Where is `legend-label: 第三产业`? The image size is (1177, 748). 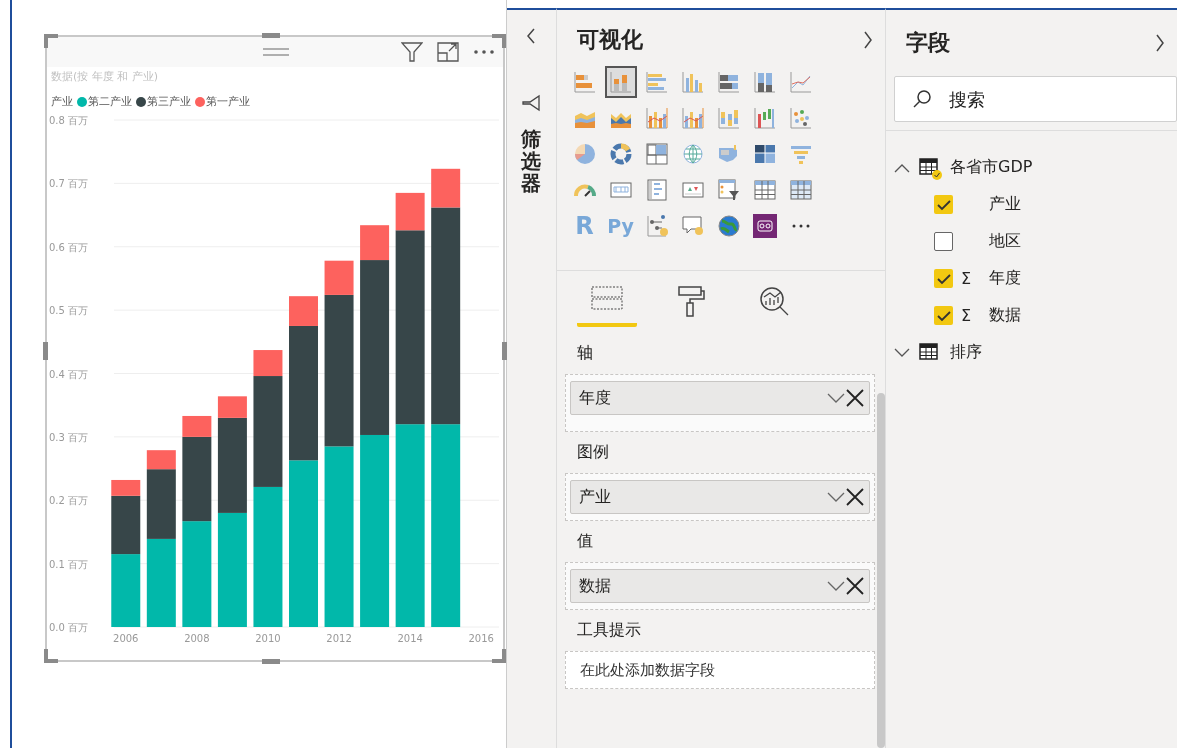
legend-label: 第三产业 is located at coordinates (169, 101).